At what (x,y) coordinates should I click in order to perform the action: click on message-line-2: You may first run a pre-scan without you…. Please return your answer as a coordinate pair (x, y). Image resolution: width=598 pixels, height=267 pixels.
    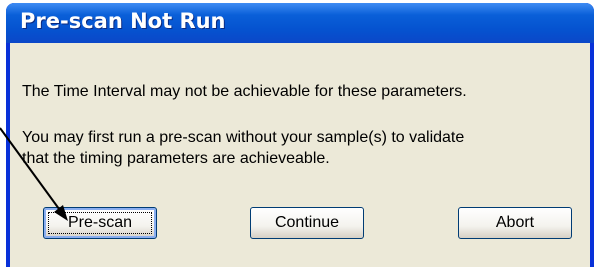
    Looking at the image, I should click on (243, 137).